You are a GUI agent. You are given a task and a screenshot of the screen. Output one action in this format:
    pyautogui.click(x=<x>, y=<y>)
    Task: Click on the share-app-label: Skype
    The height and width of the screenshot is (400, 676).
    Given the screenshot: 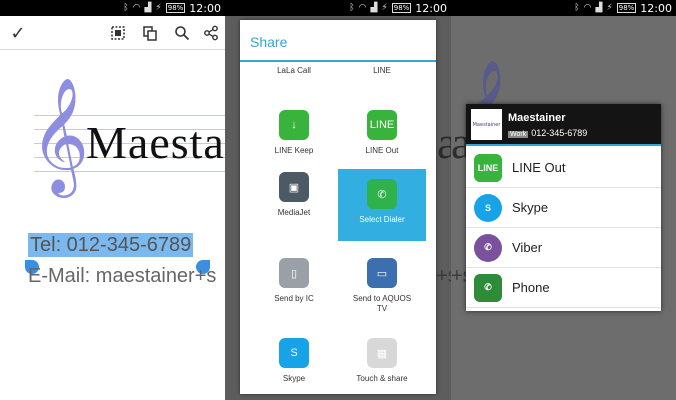 What is the action you would take?
    pyautogui.click(x=294, y=378)
    